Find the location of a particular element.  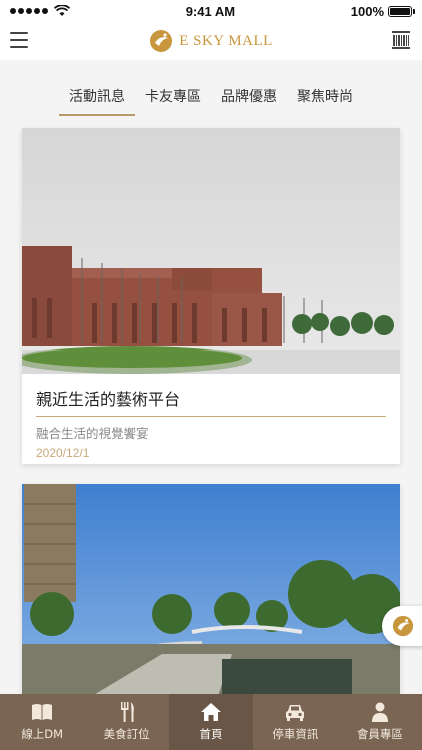

user-icon is located at coordinates (379, 712).